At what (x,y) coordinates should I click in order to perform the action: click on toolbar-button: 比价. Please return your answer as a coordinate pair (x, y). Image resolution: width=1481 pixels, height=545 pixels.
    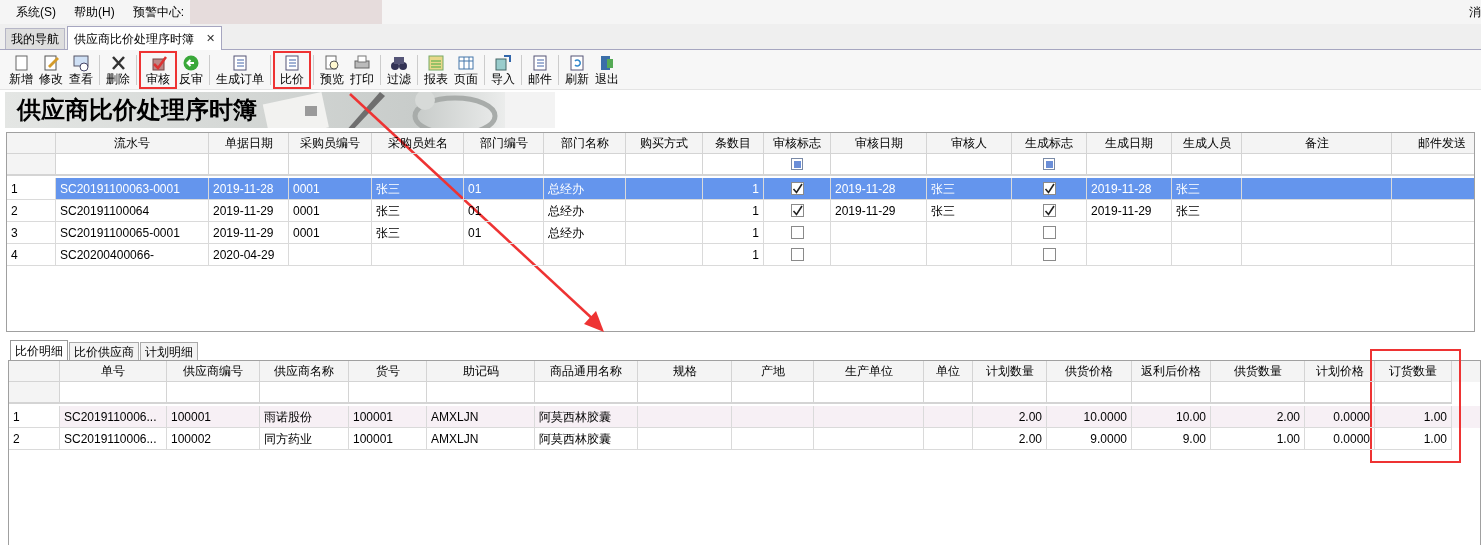
    Looking at the image, I should click on (292, 69).